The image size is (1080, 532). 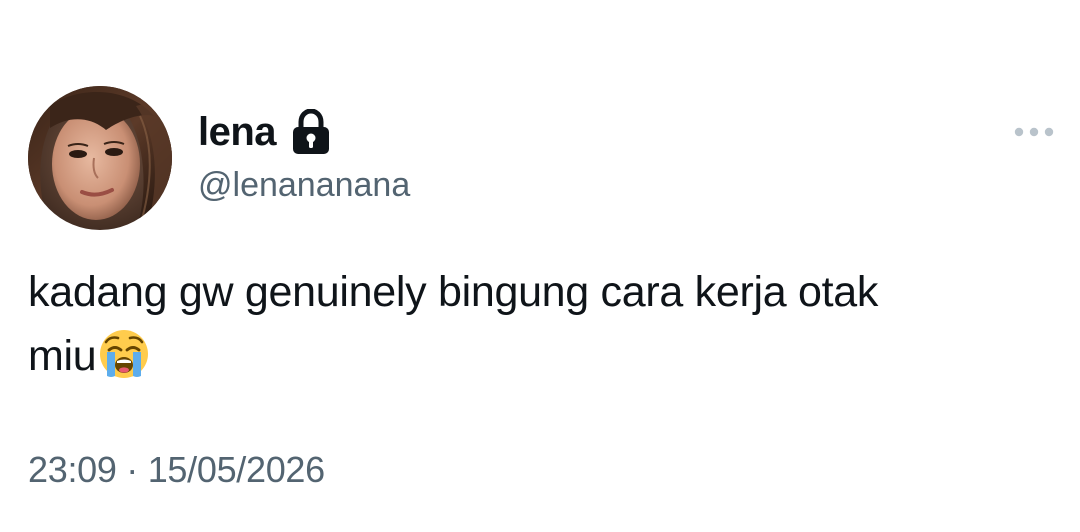 I want to click on display-name: lena, so click(x=237, y=132).